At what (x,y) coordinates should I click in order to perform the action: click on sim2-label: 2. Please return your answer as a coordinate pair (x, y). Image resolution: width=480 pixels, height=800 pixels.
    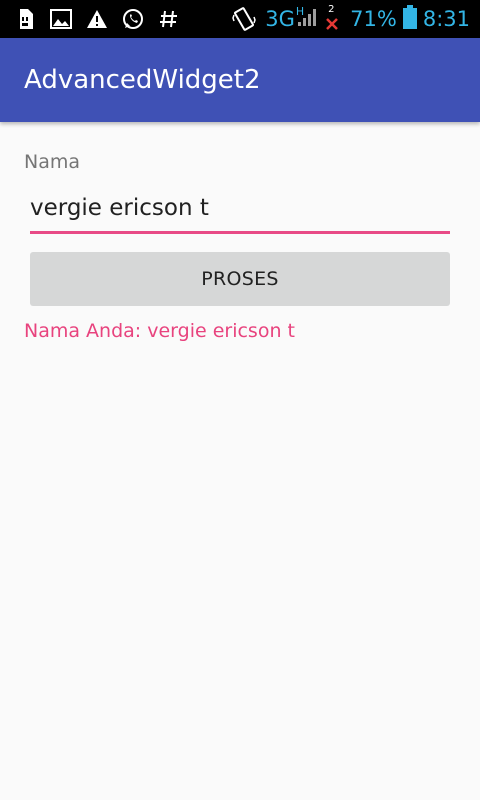
    Looking at the image, I should click on (331, 9).